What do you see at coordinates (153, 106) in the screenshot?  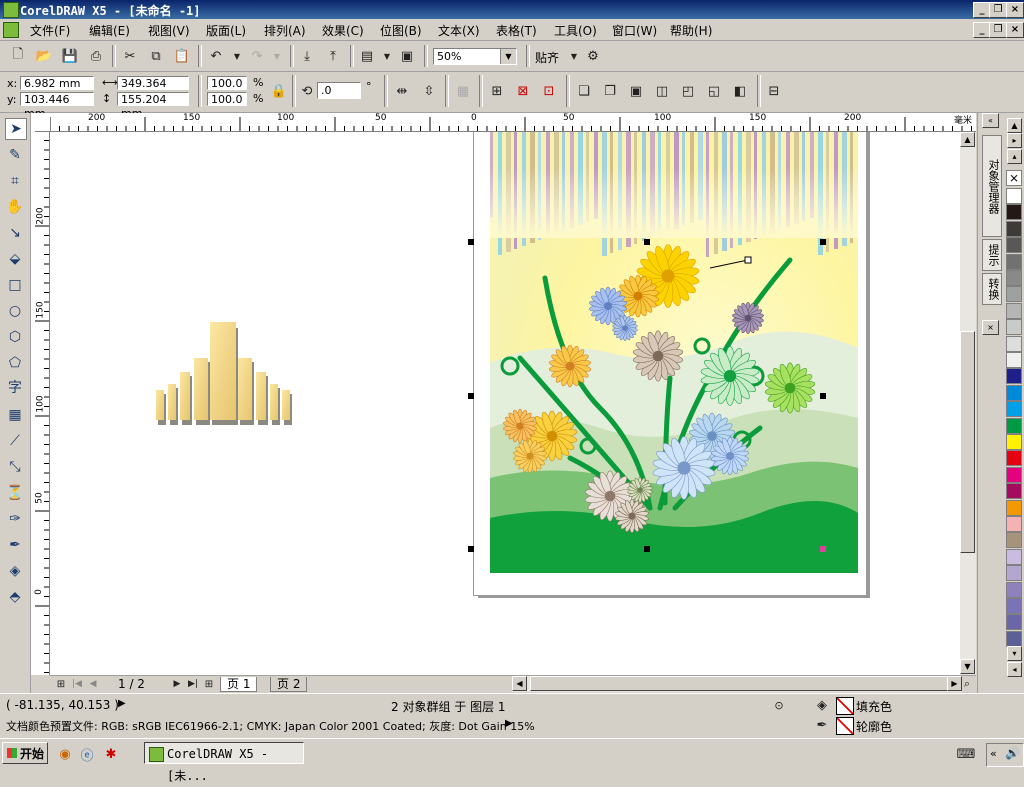 I see `height-field: 155.204 mm` at bounding box center [153, 106].